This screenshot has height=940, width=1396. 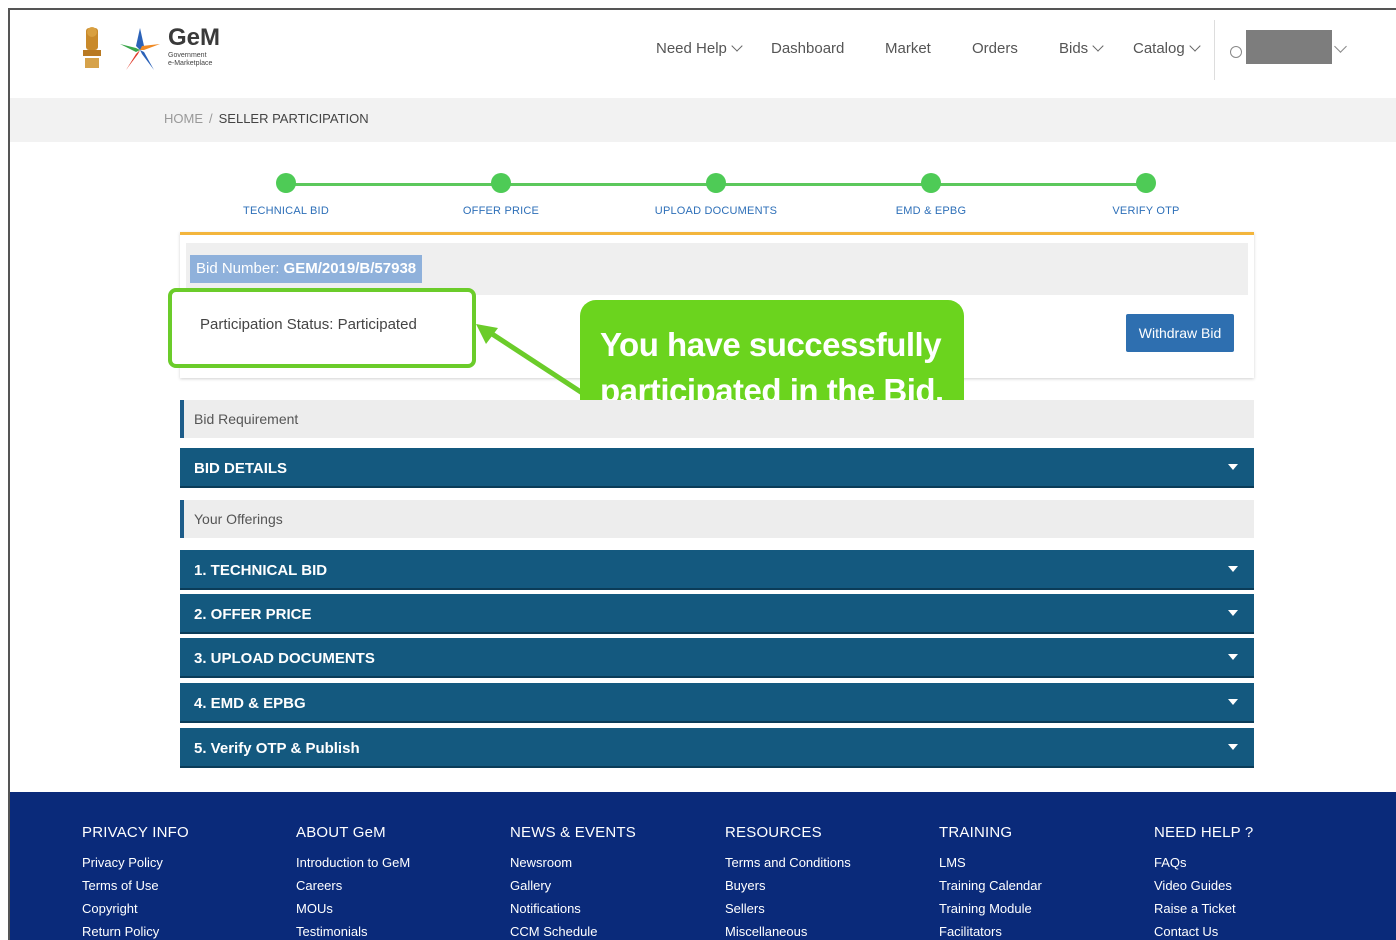 I want to click on footer-link: Newsroom, so click(x=615, y=862).